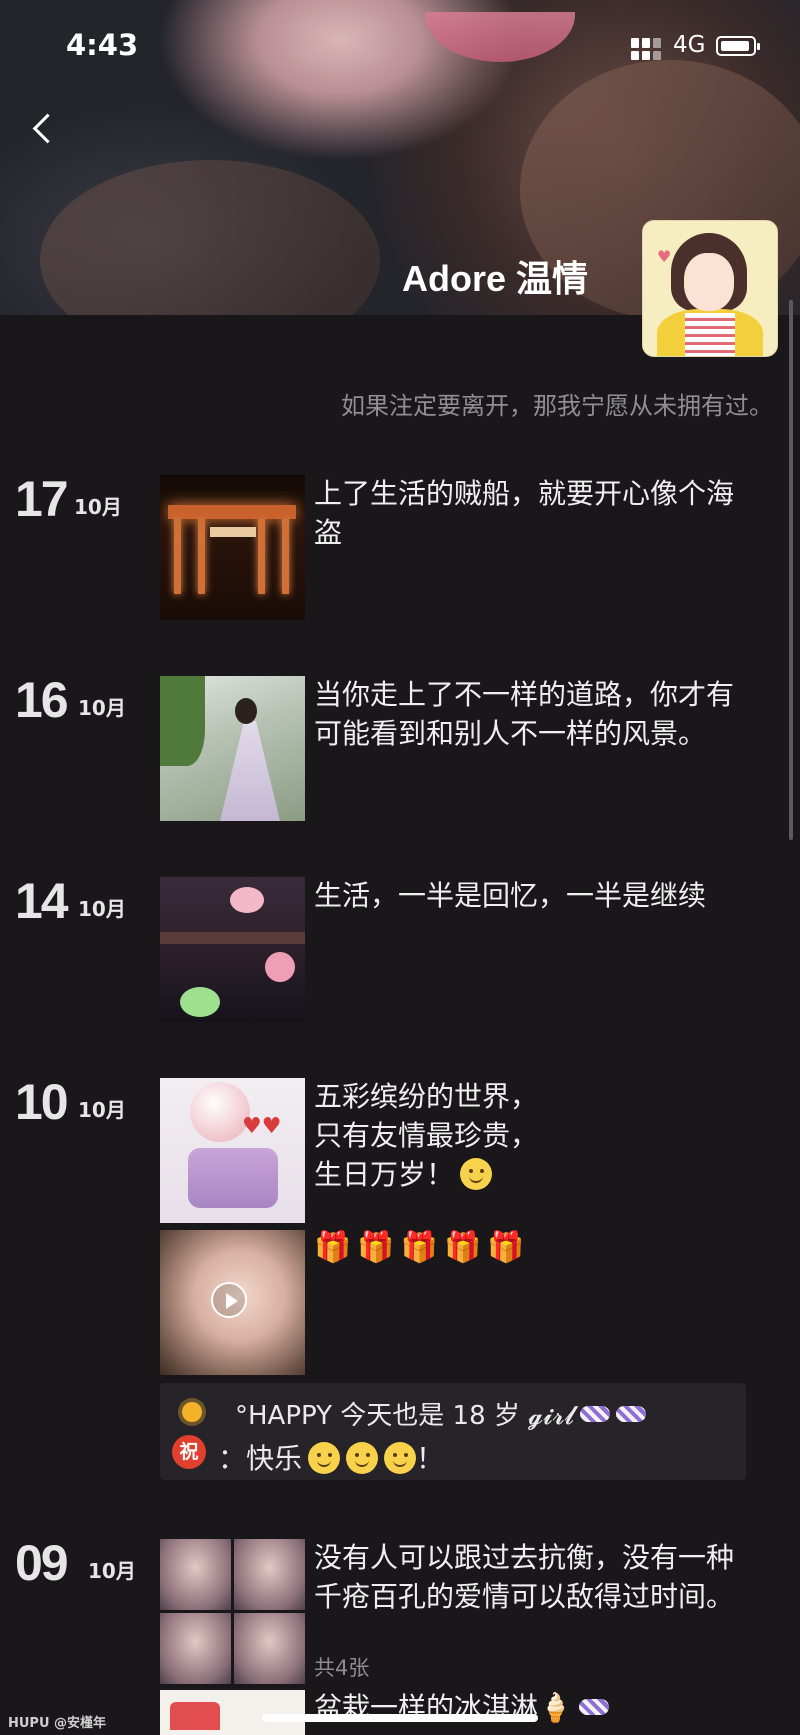 This screenshot has width=800, height=1735. What do you see at coordinates (229, 1300) in the screenshot?
I see `play-icon` at bounding box center [229, 1300].